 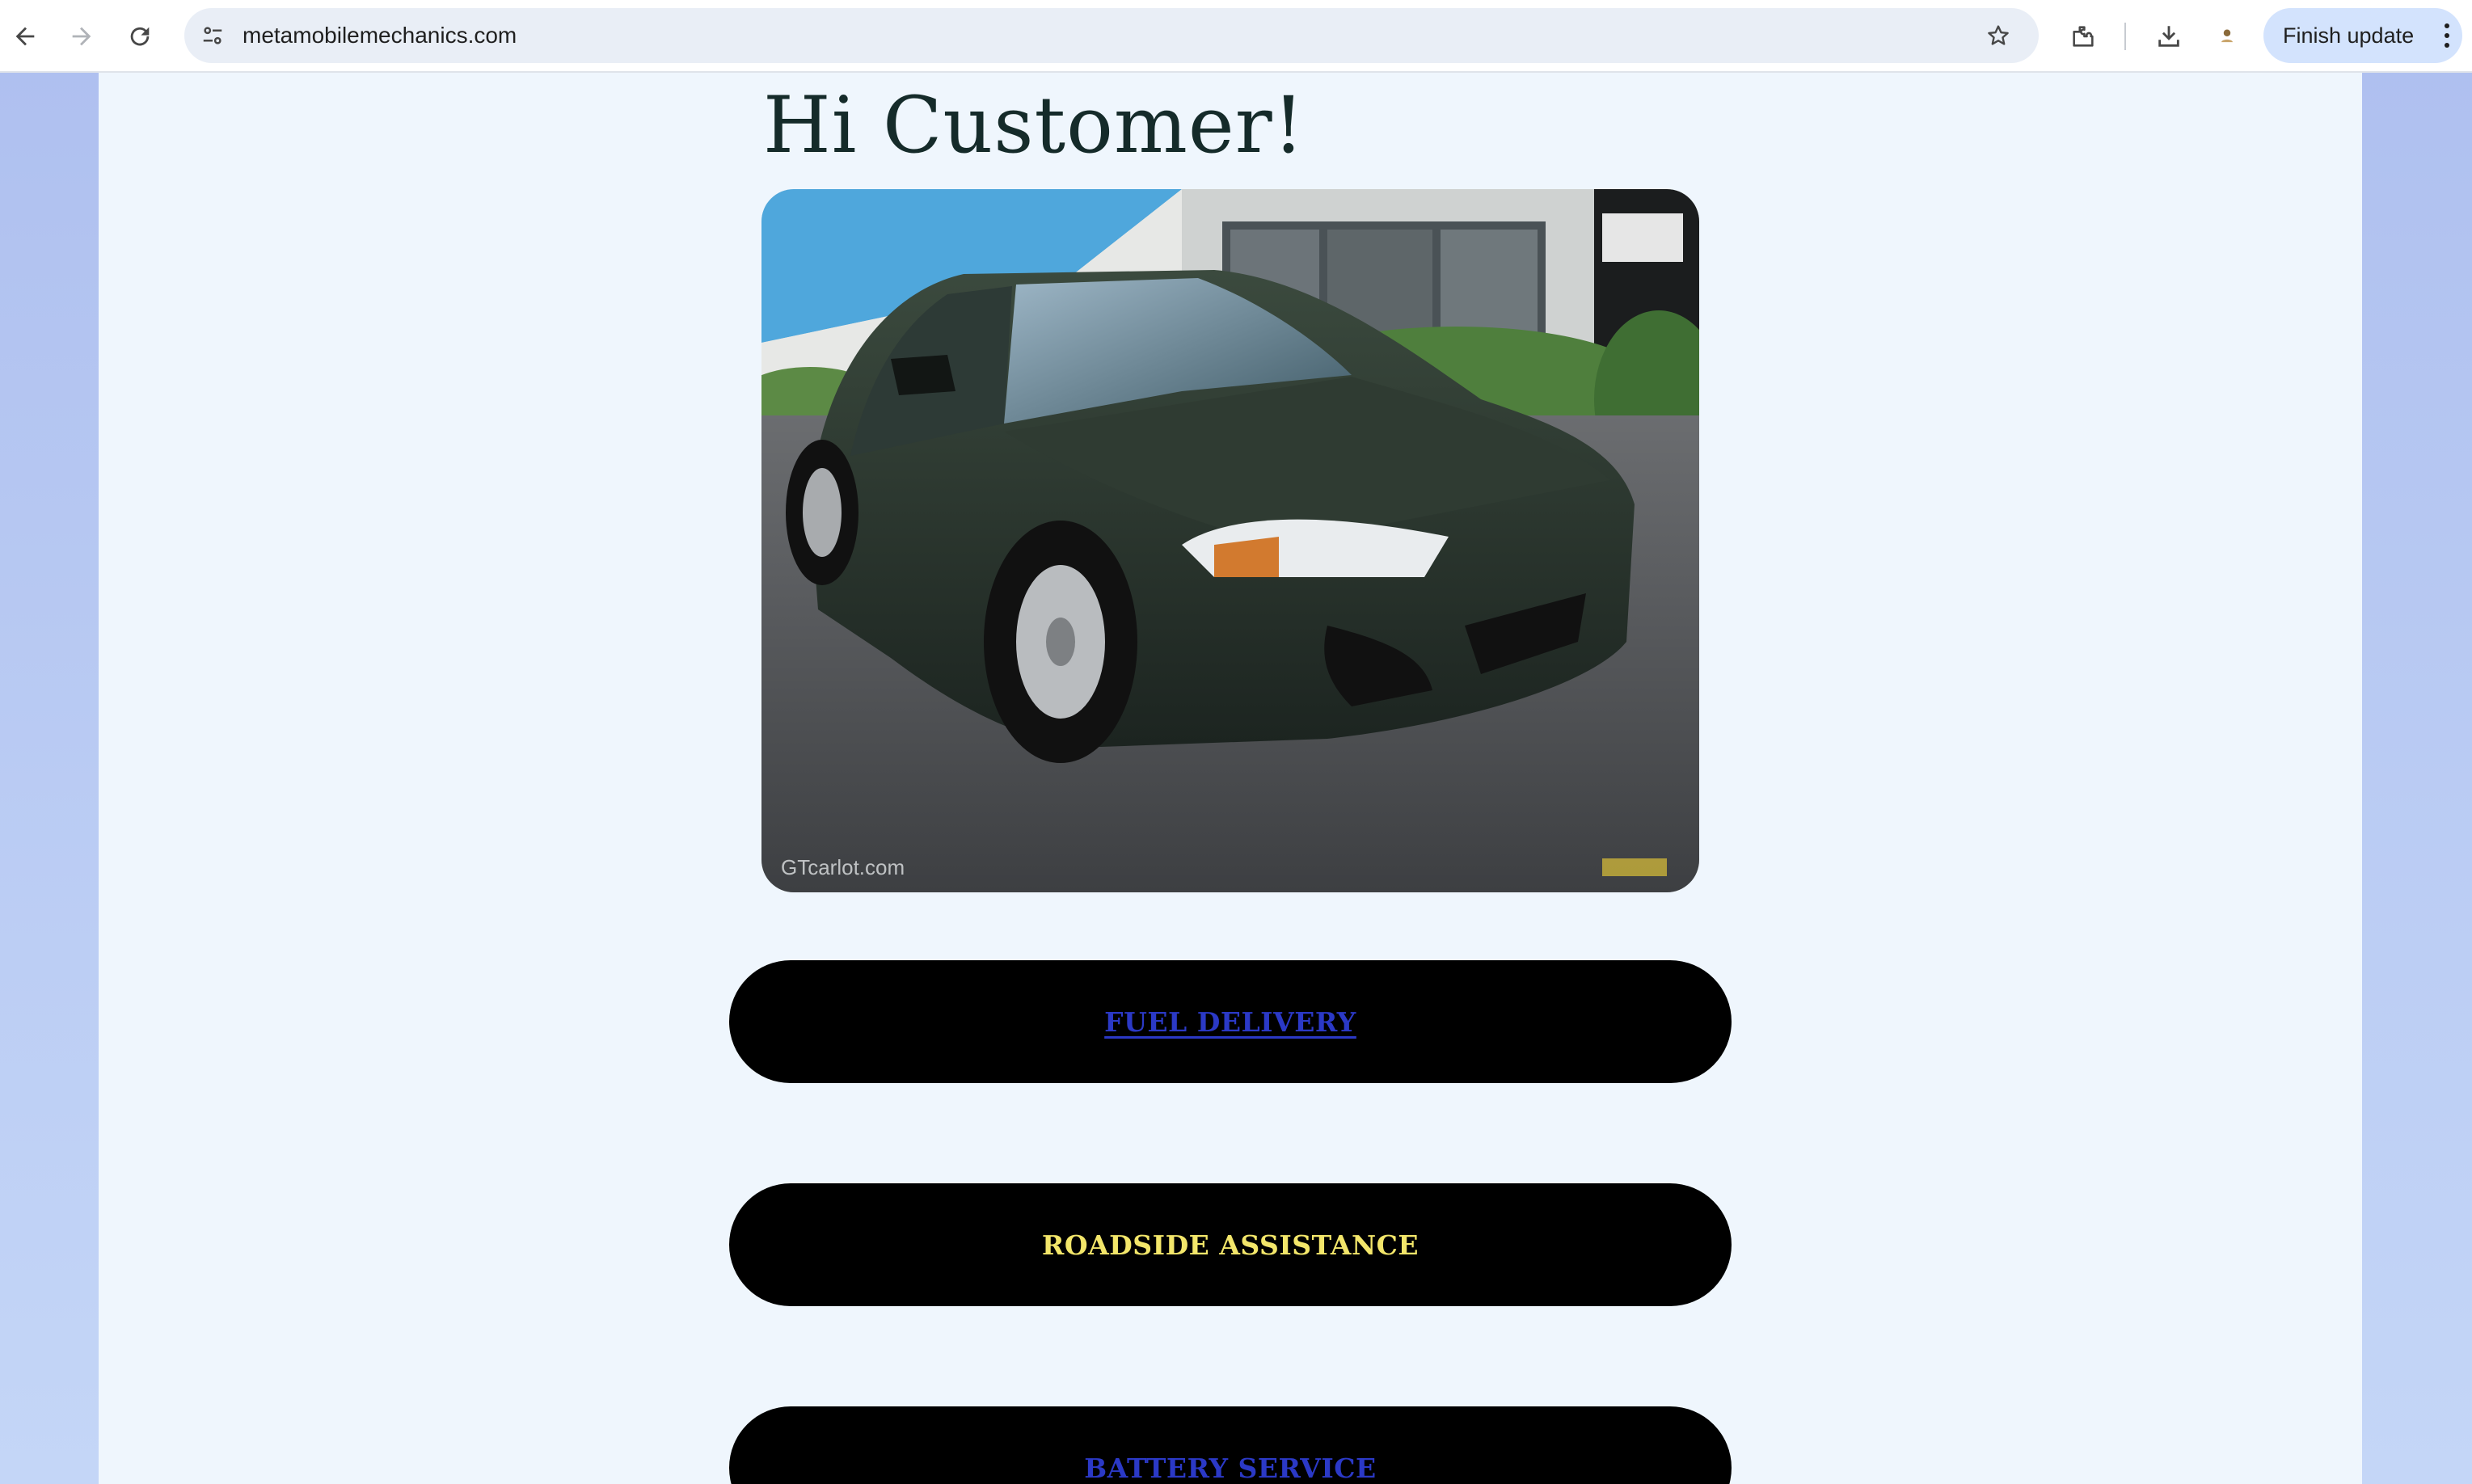 What do you see at coordinates (213, 35) in the screenshot?
I see `site-info-icon` at bounding box center [213, 35].